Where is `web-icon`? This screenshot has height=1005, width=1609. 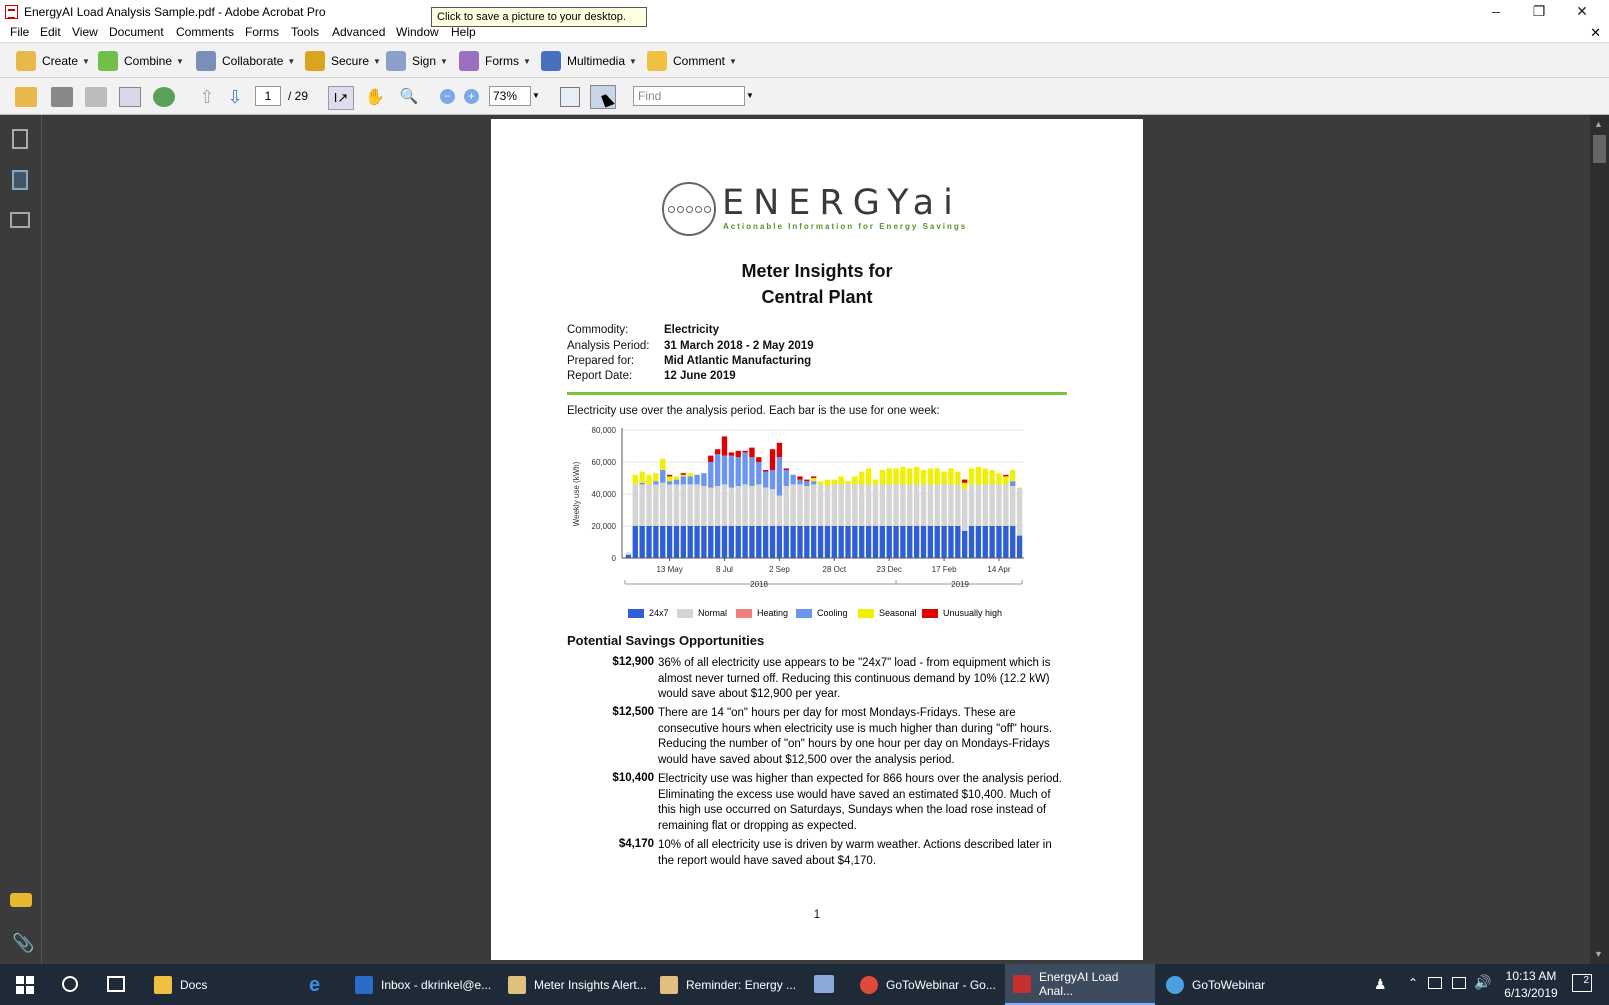
web-icon is located at coordinates (164, 97).